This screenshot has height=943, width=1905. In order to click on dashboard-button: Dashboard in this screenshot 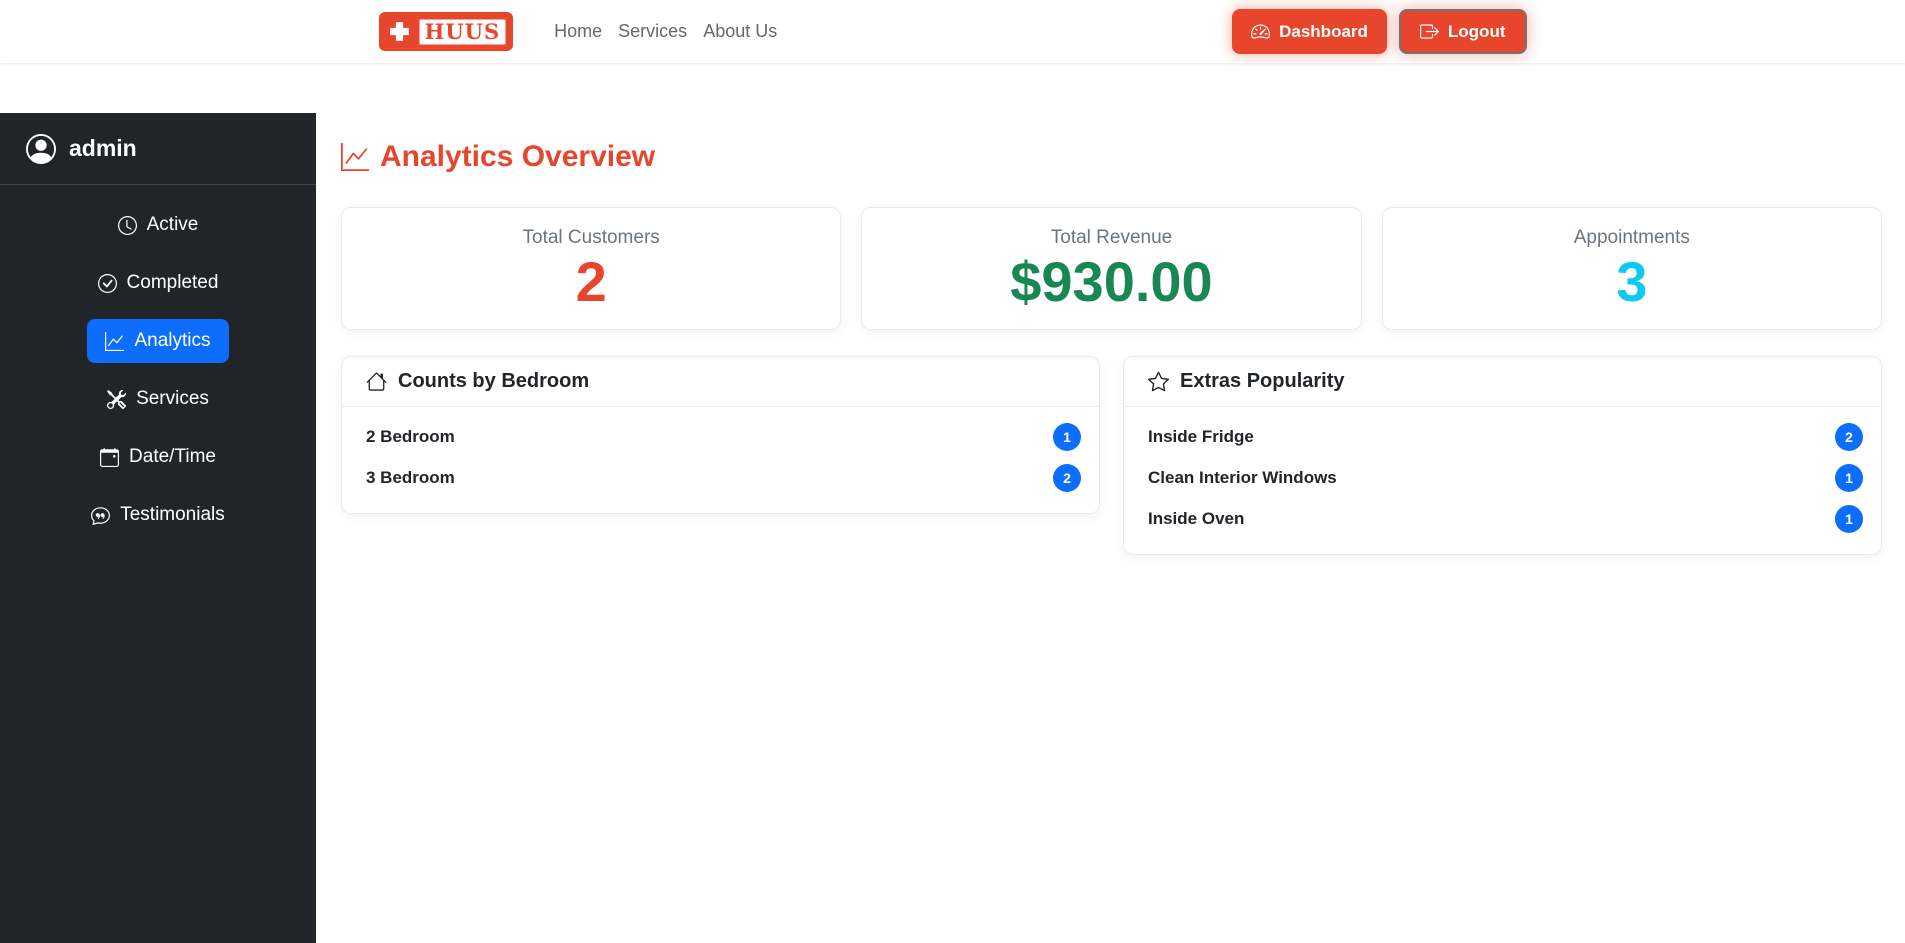, I will do `click(1309, 31)`.